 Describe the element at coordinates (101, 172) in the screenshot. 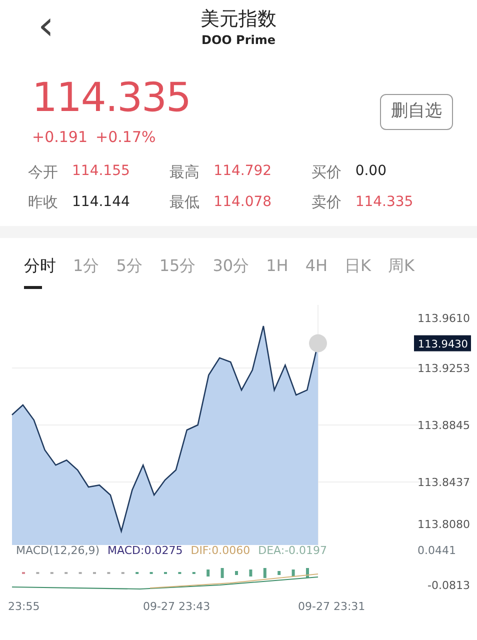

I see `stat-value: 114.155` at that location.